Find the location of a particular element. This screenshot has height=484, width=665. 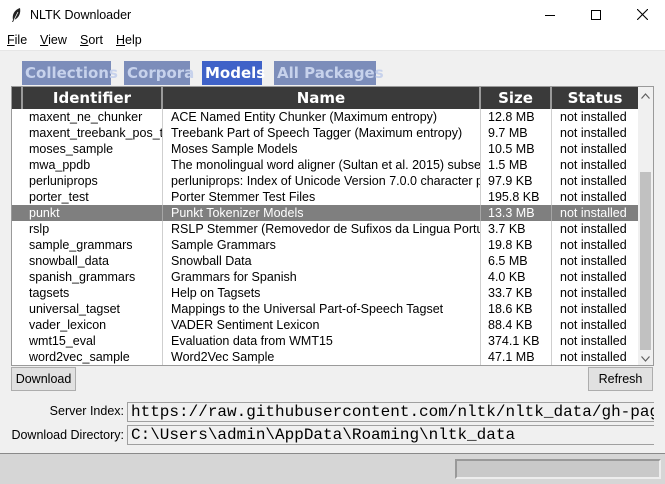

scroll-down-button is located at coordinates (645, 357).